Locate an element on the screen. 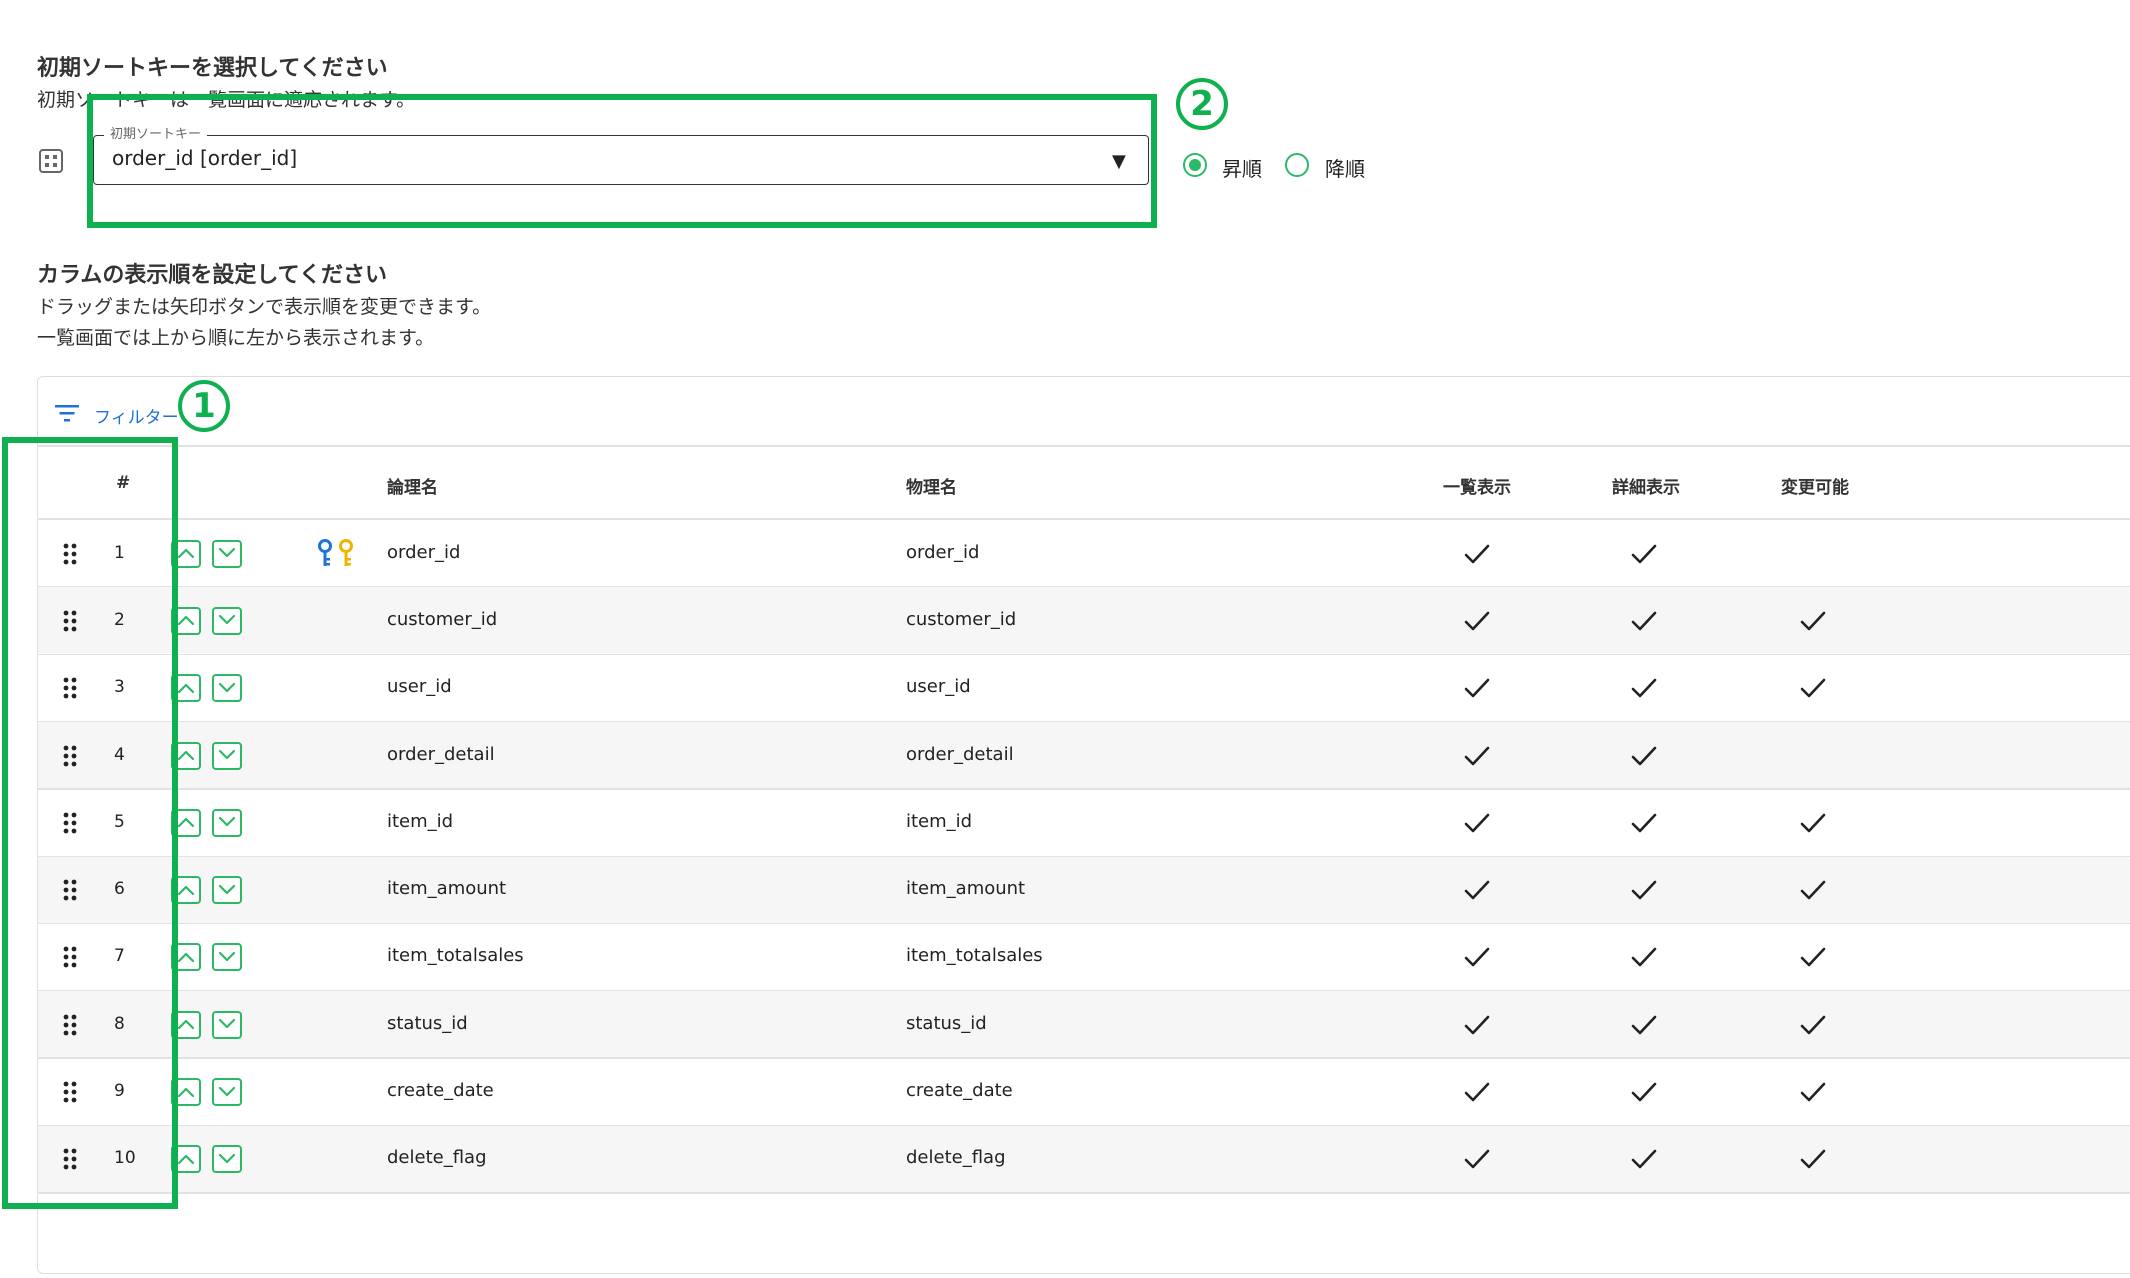 Image resolution: width=2130 pixels, height=1278 pixels. column-header-physical-name: 物理名 is located at coordinates (931, 488).